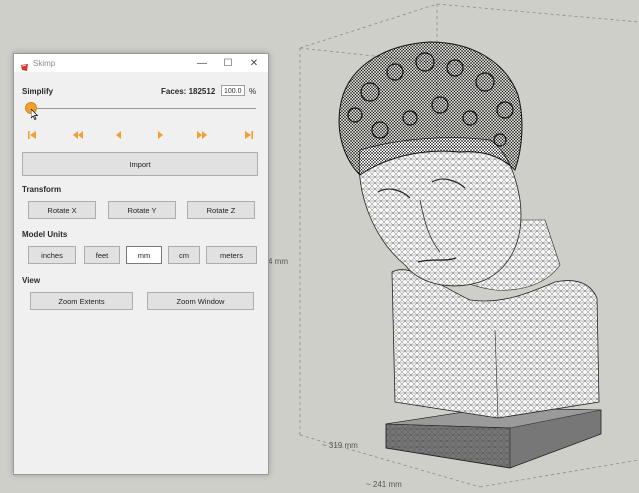 The width and height of the screenshot is (639, 493). Describe the element at coordinates (45, 234) in the screenshot. I see `model-units-heading: Model Units` at that location.